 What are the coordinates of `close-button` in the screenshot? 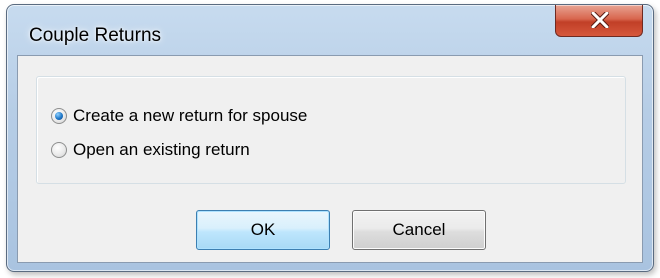 It's located at (599, 21).